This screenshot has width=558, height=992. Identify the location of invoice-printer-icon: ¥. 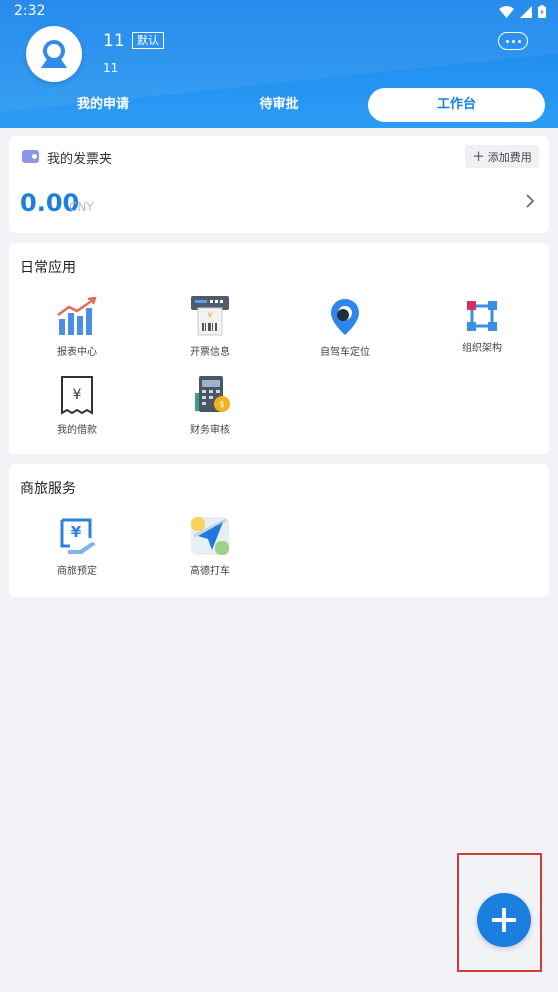
(210, 316).